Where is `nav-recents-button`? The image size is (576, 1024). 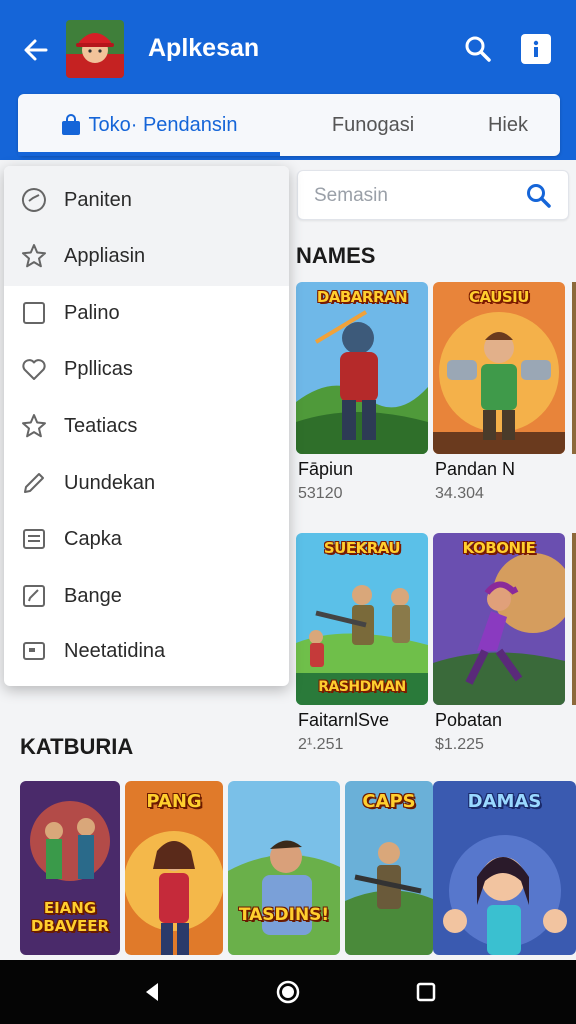 nav-recents-button is located at coordinates (426, 992).